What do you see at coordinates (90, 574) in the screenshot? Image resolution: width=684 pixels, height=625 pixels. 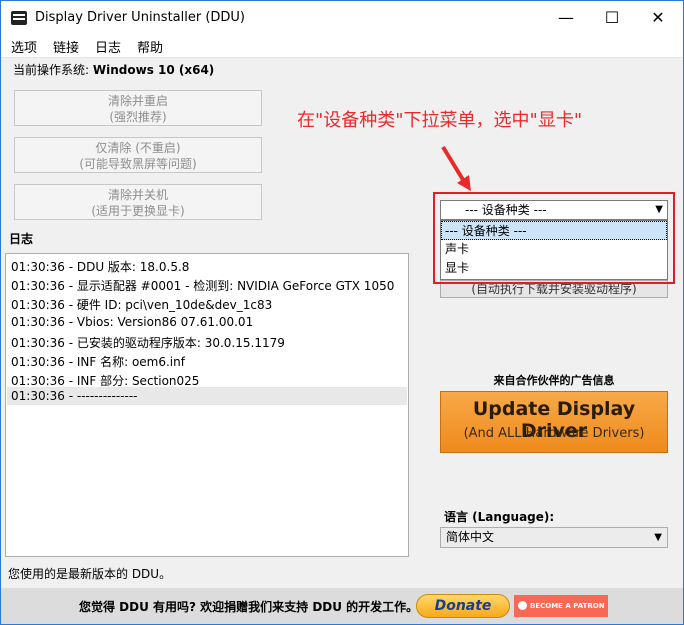 I see `status-text: 您使用的是最新版本的 DDU。` at bounding box center [90, 574].